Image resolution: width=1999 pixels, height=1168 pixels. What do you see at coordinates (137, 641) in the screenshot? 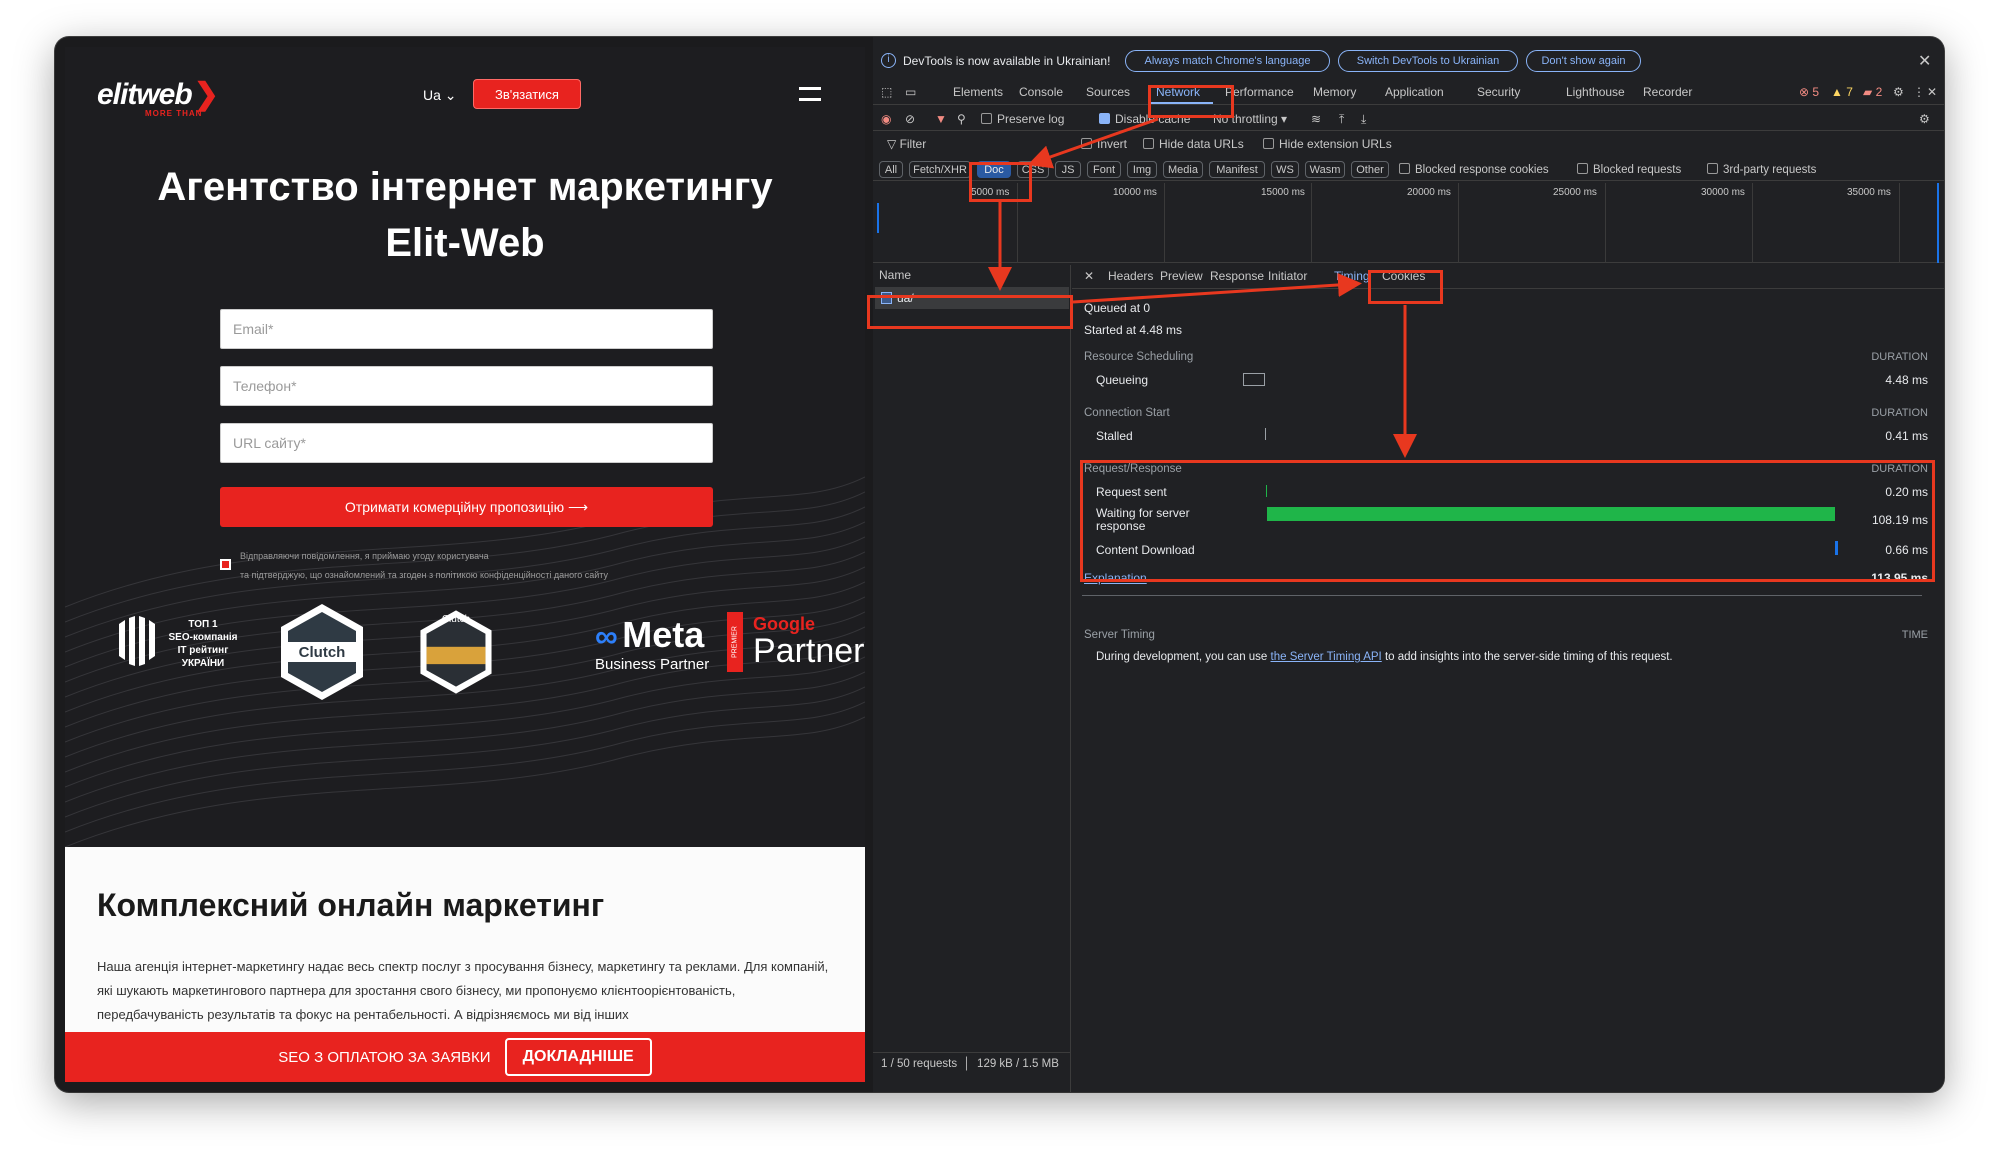
I see `rating-crest-icon` at bounding box center [137, 641].